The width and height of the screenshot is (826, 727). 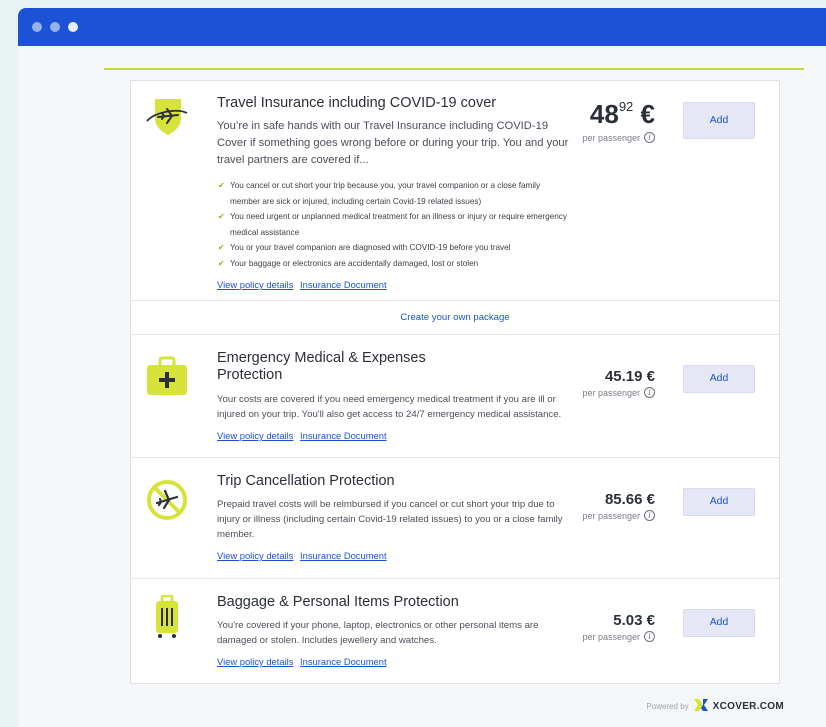 I want to click on luggage-icon, so click(x=167, y=616).